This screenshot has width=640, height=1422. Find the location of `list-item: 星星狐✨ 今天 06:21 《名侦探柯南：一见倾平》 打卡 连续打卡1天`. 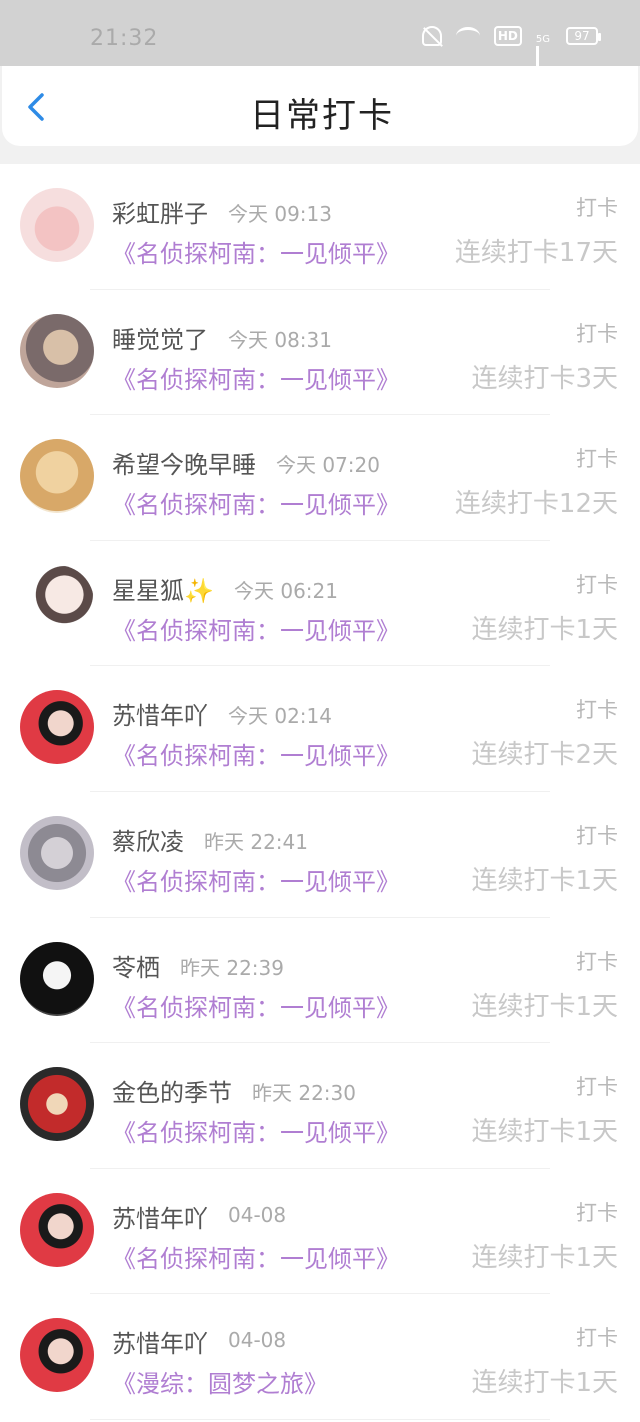

list-item: 星星狐✨ 今天 06:21 《名侦探柯南：一见倾平》 打卡 连续打卡1天 is located at coordinates (320, 604).